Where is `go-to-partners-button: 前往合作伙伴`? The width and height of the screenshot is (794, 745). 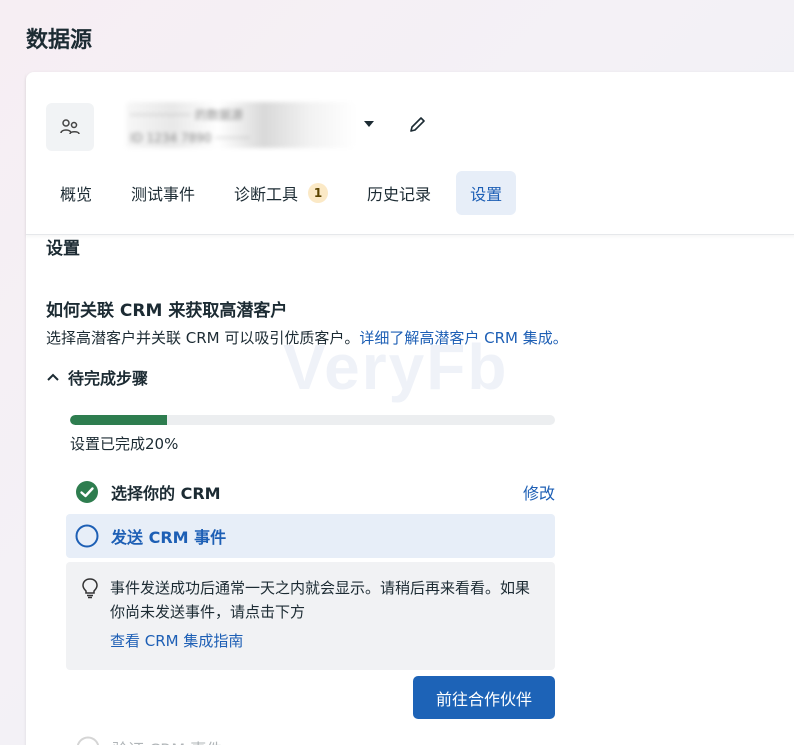 go-to-partners-button: 前往合作伙伴 is located at coordinates (484, 697).